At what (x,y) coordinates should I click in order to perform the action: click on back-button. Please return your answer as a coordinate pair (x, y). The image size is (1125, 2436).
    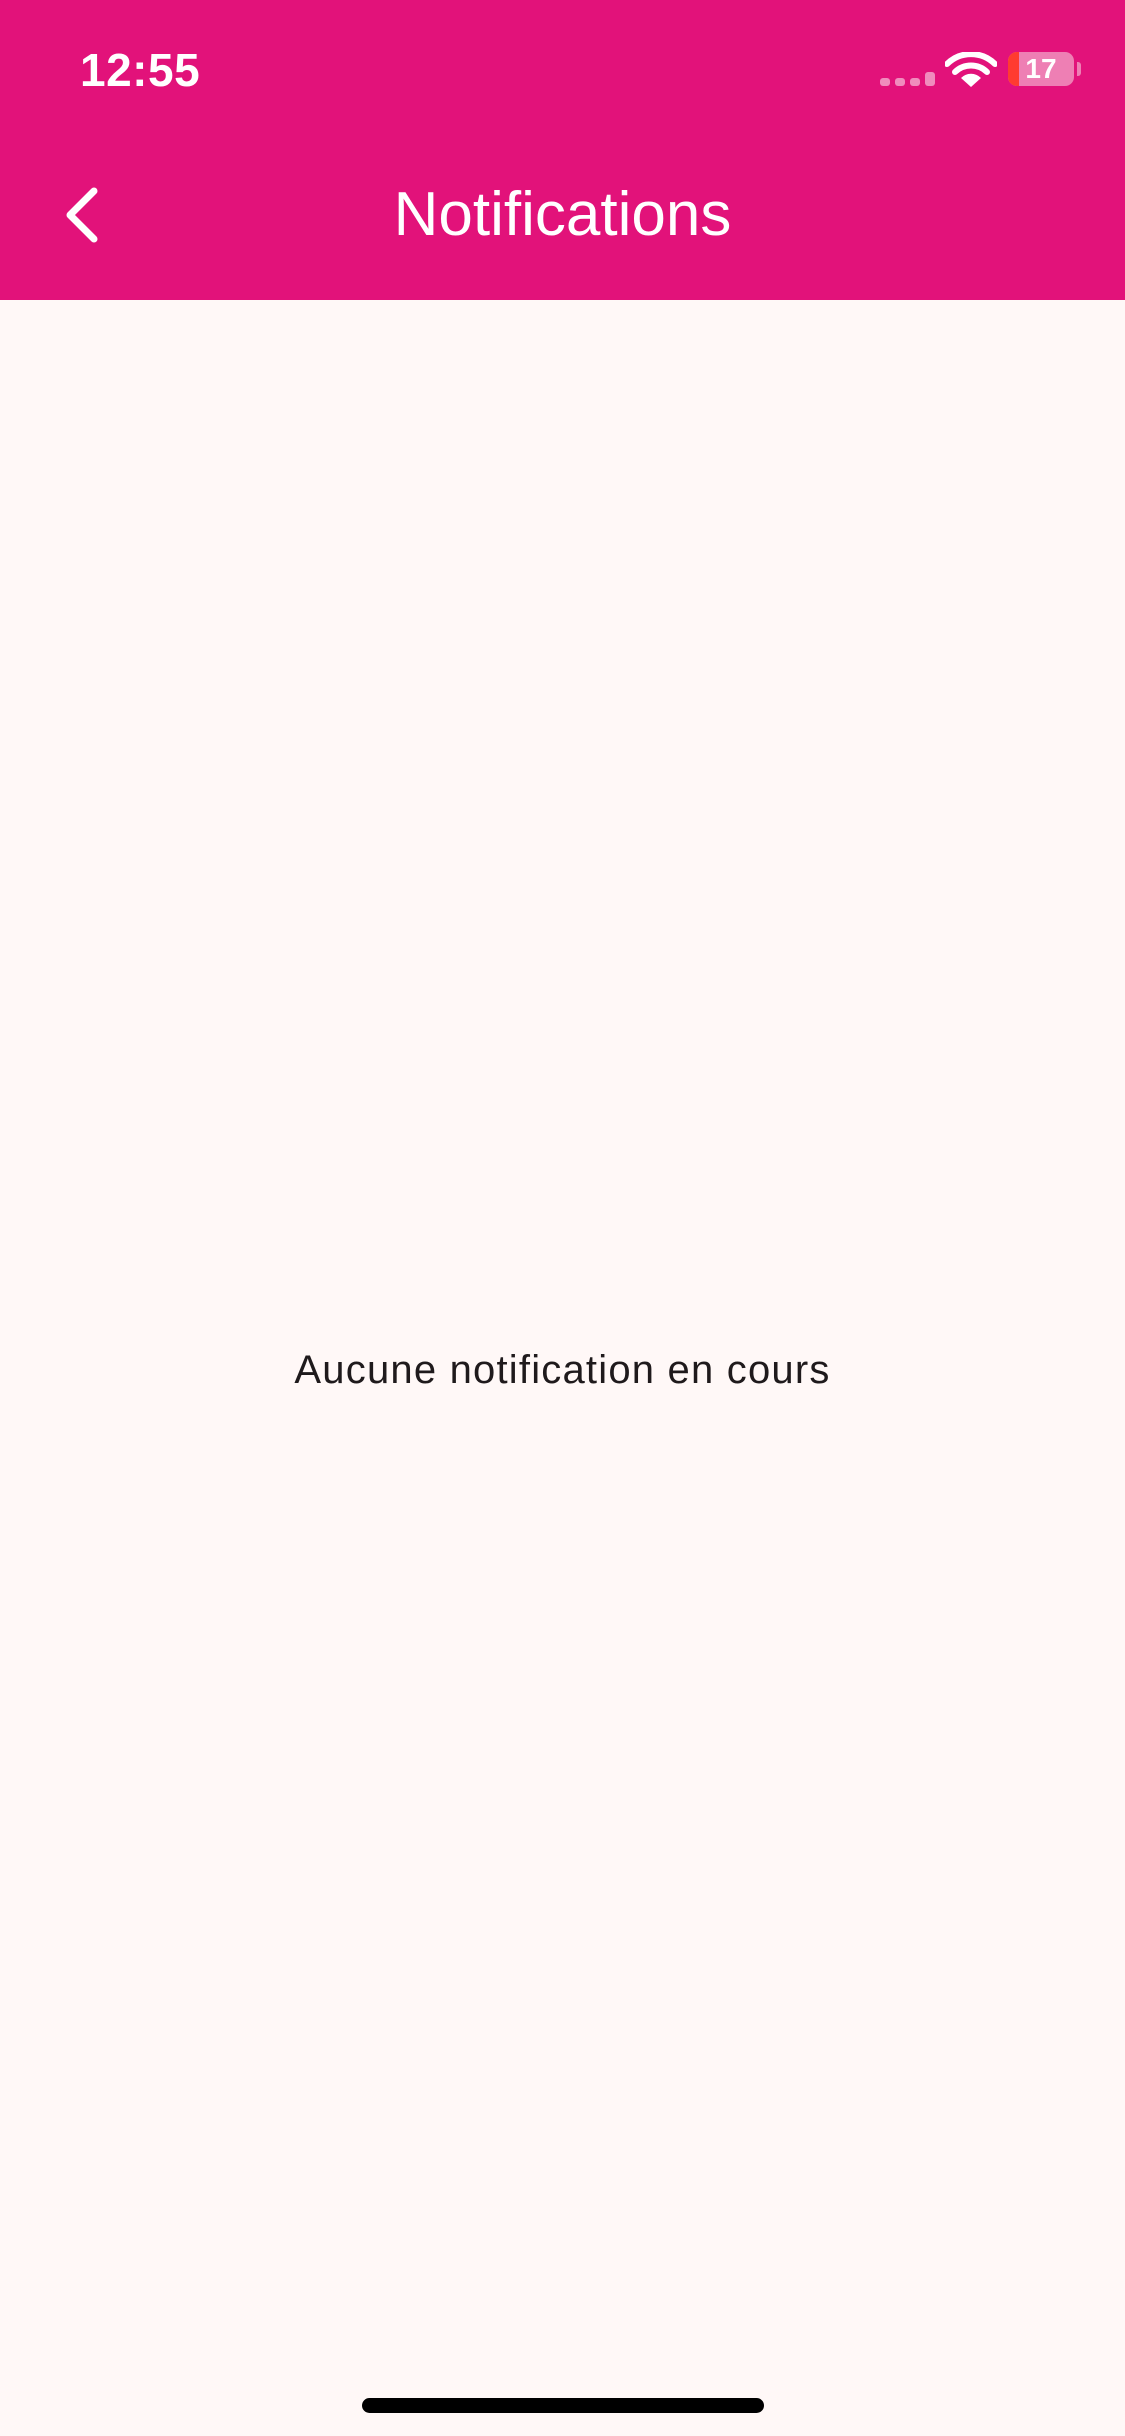
    Looking at the image, I should click on (85, 215).